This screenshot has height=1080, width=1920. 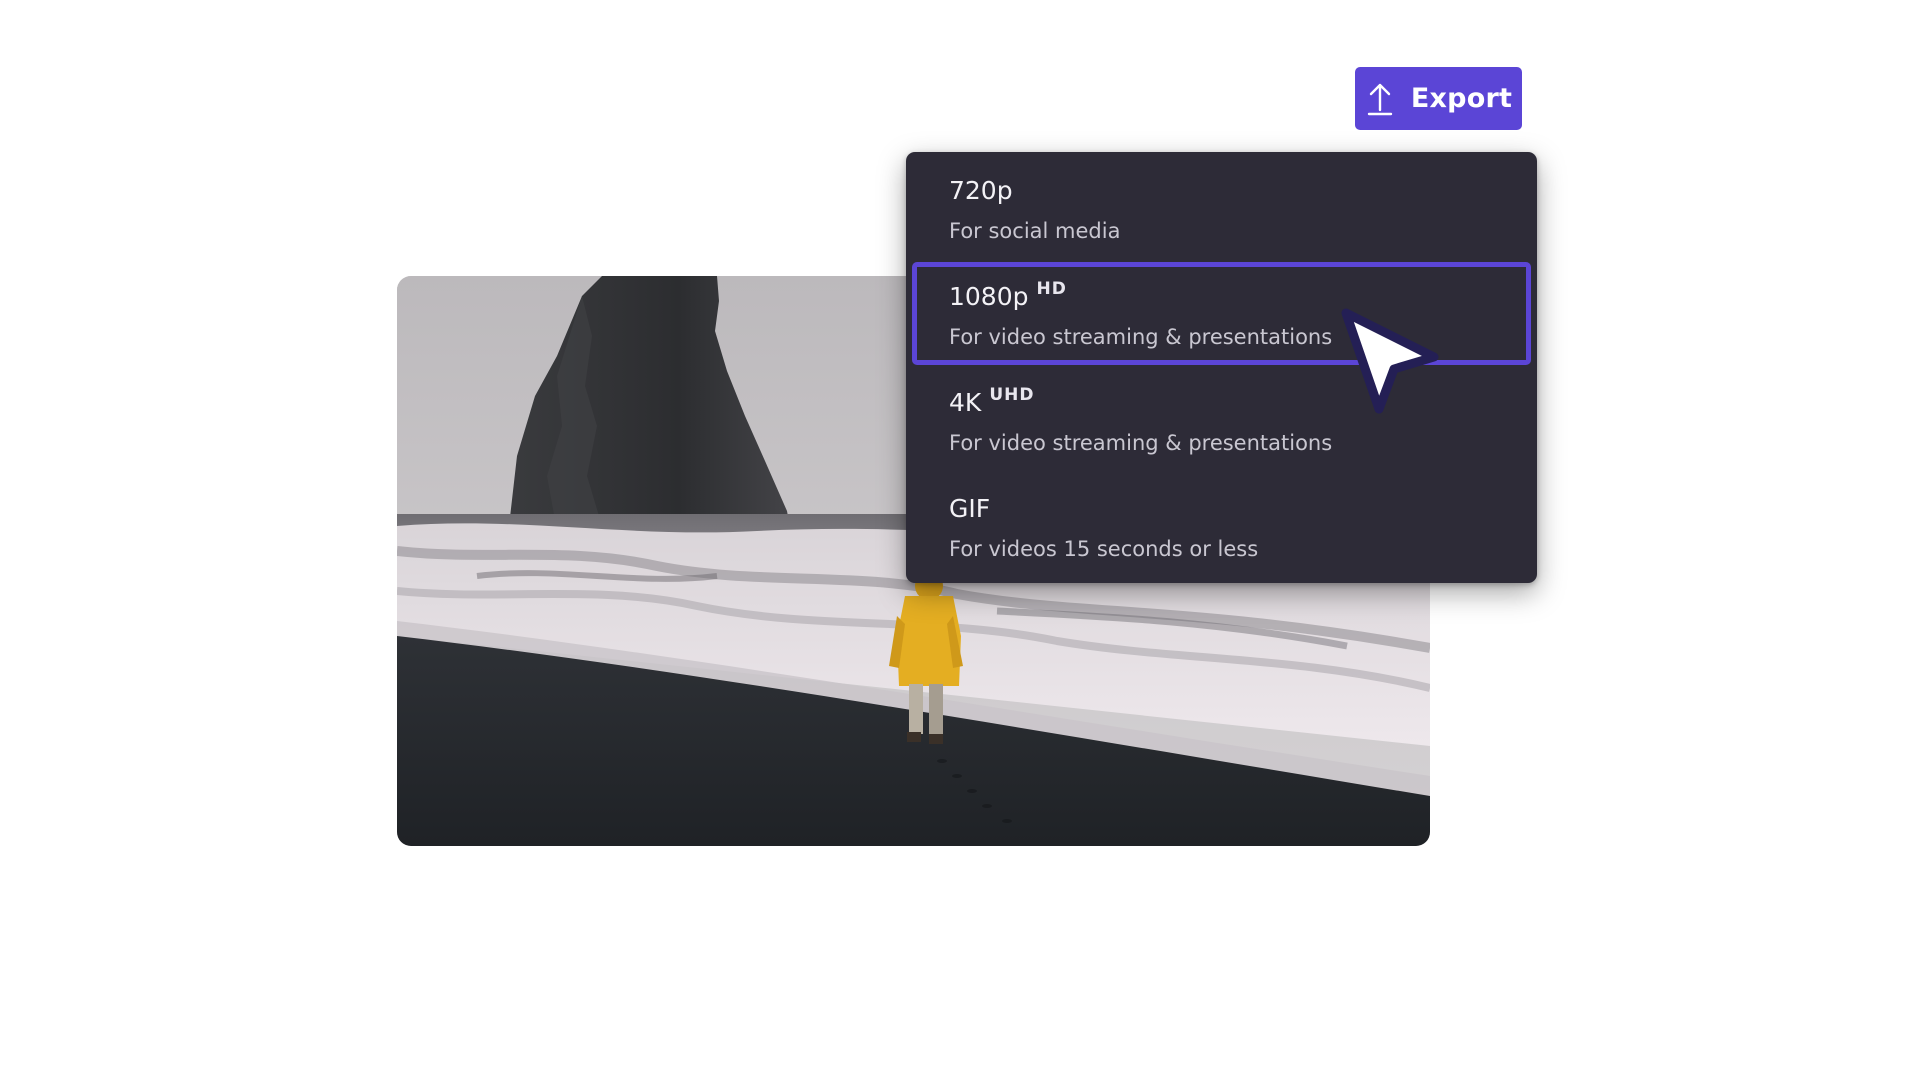 I want to click on menu-item-title: 4K UHD, so click(x=992, y=401).